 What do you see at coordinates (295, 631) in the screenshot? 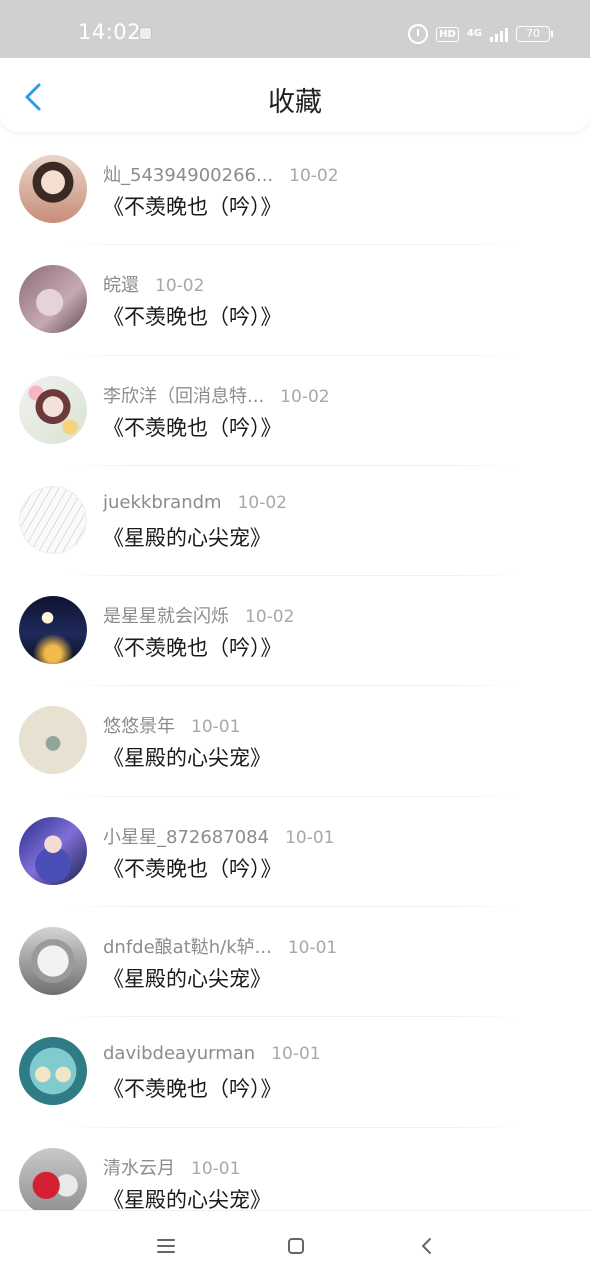
I see `list-item: 是星星就会闪烁 10-02 《不羡晚也（吟）》` at bounding box center [295, 631].